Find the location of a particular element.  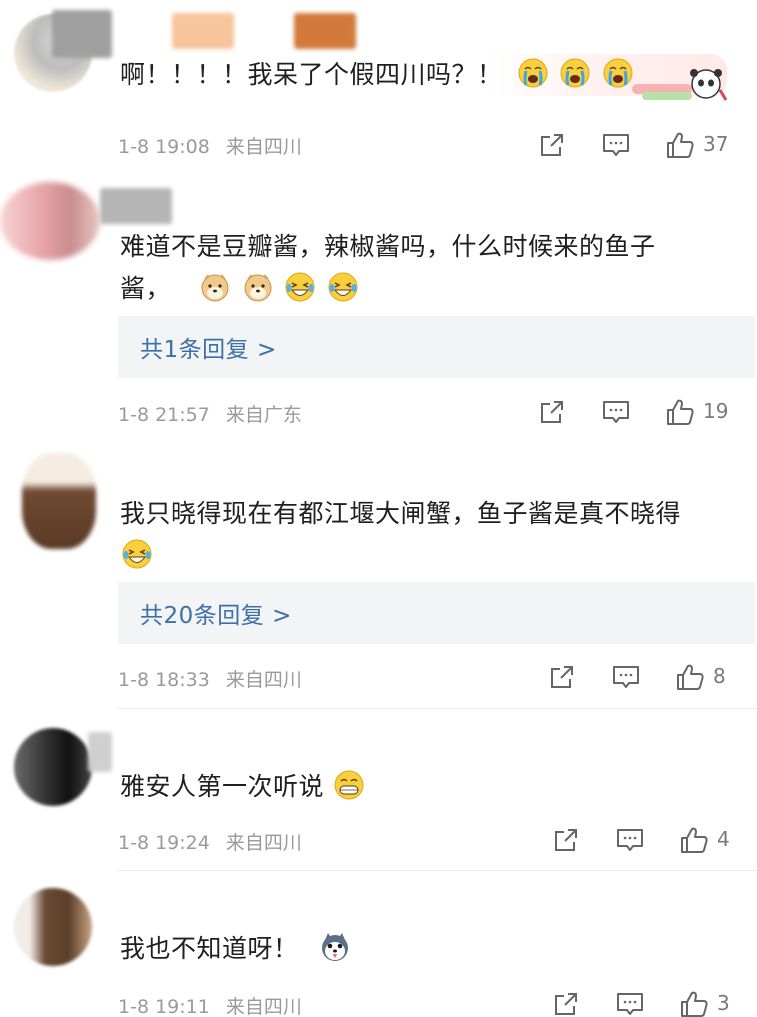

view-replies-link: 共1条回复 > is located at coordinates (208, 347).